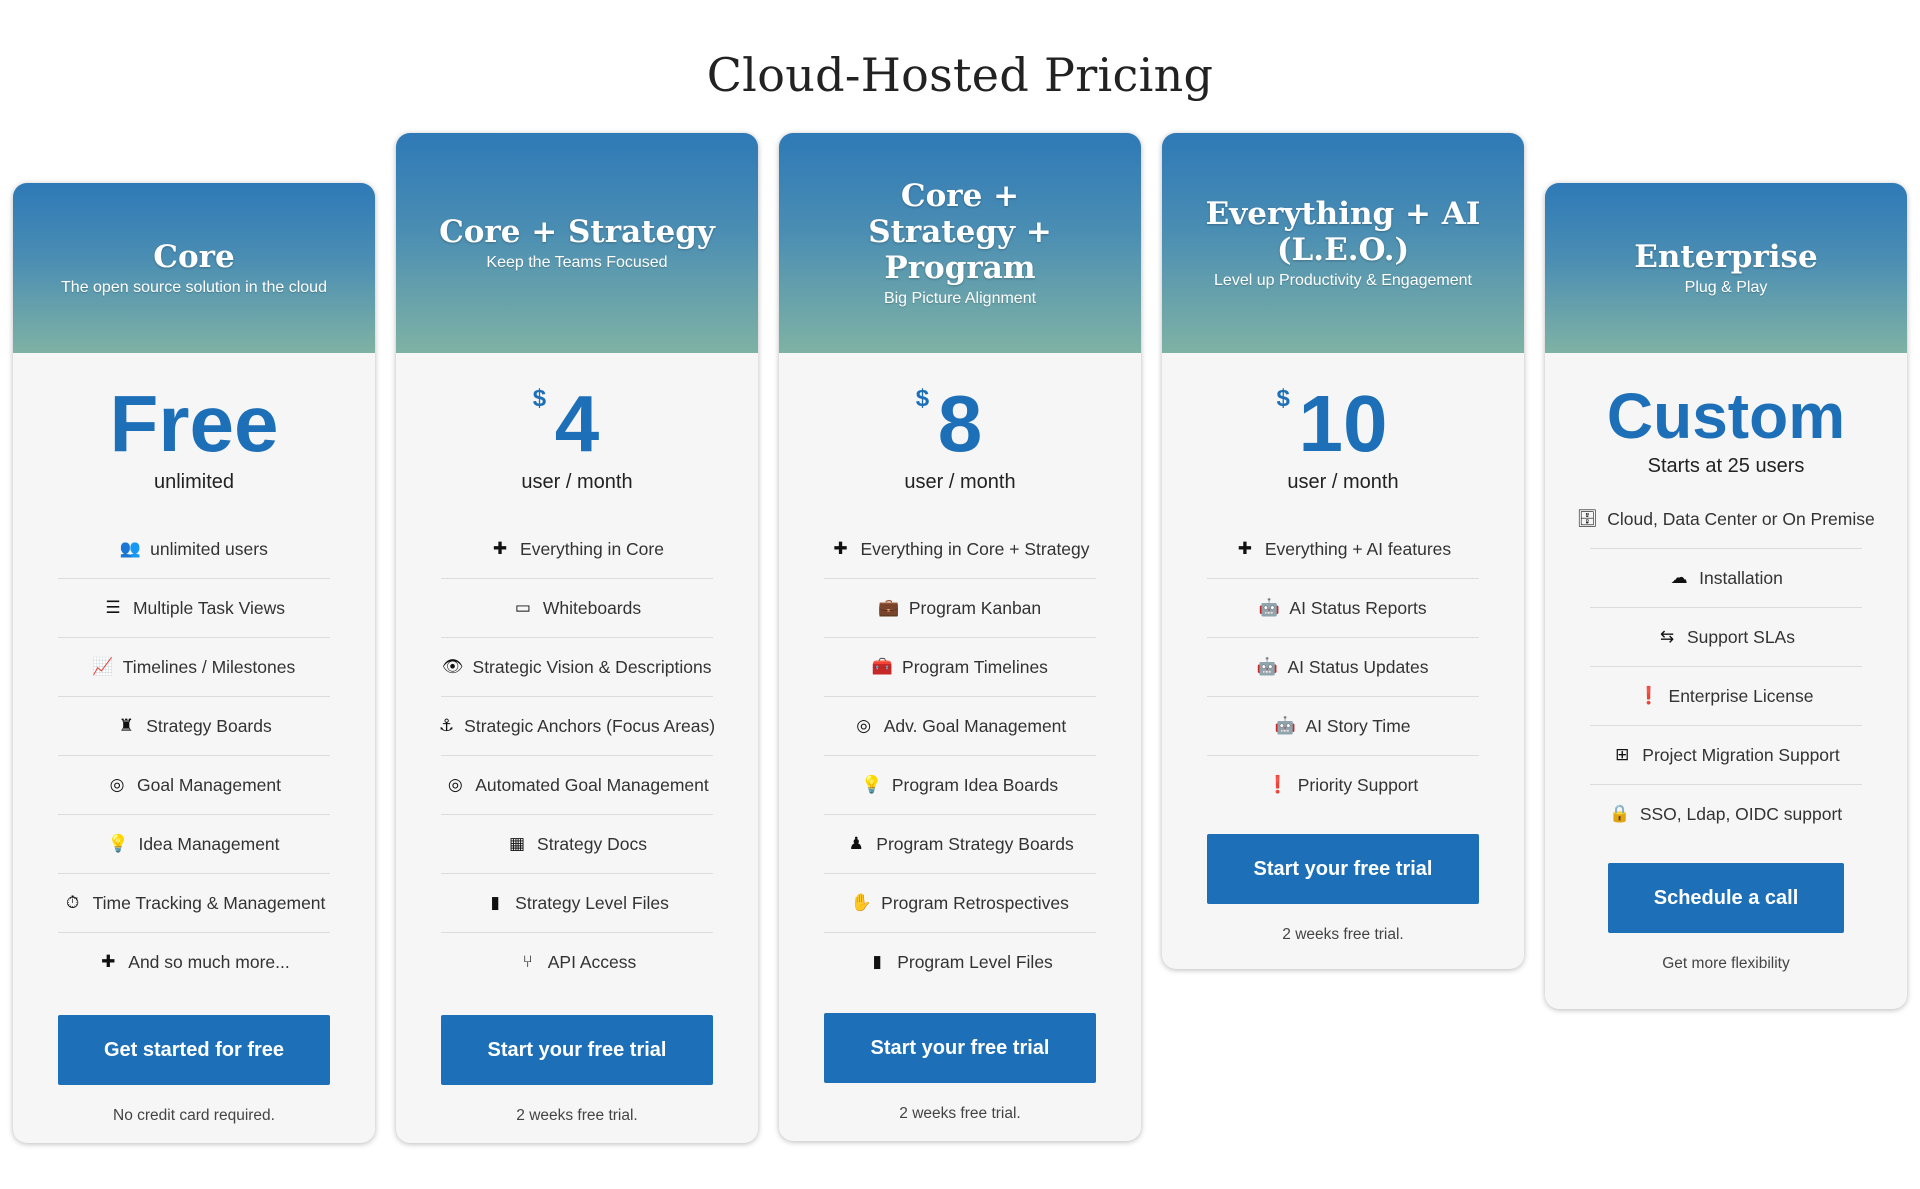  What do you see at coordinates (209, 548) in the screenshot?
I see `feature-label: unlimited users` at bounding box center [209, 548].